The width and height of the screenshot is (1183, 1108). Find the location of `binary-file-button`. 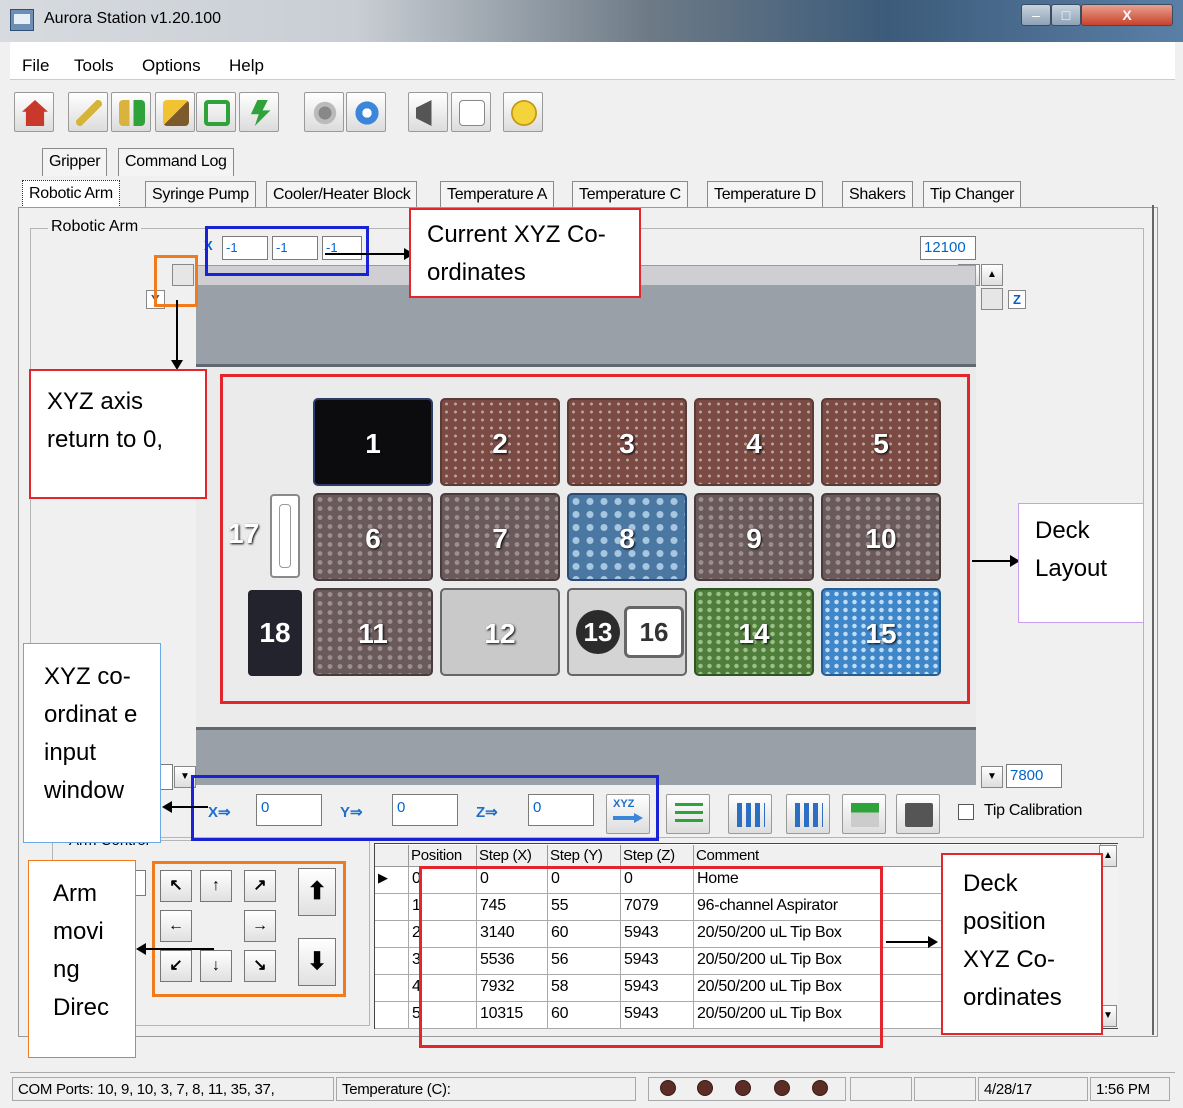

binary-file-button is located at coordinates (471, 112).